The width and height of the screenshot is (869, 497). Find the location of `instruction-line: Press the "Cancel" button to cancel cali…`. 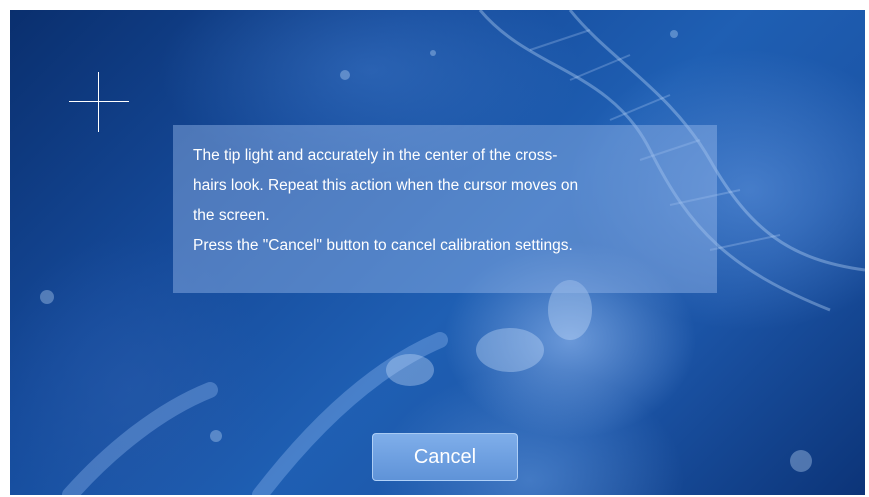

instruction-line: Press the "Cancel" button to cancel cali… is located at coordinates (383, 245).